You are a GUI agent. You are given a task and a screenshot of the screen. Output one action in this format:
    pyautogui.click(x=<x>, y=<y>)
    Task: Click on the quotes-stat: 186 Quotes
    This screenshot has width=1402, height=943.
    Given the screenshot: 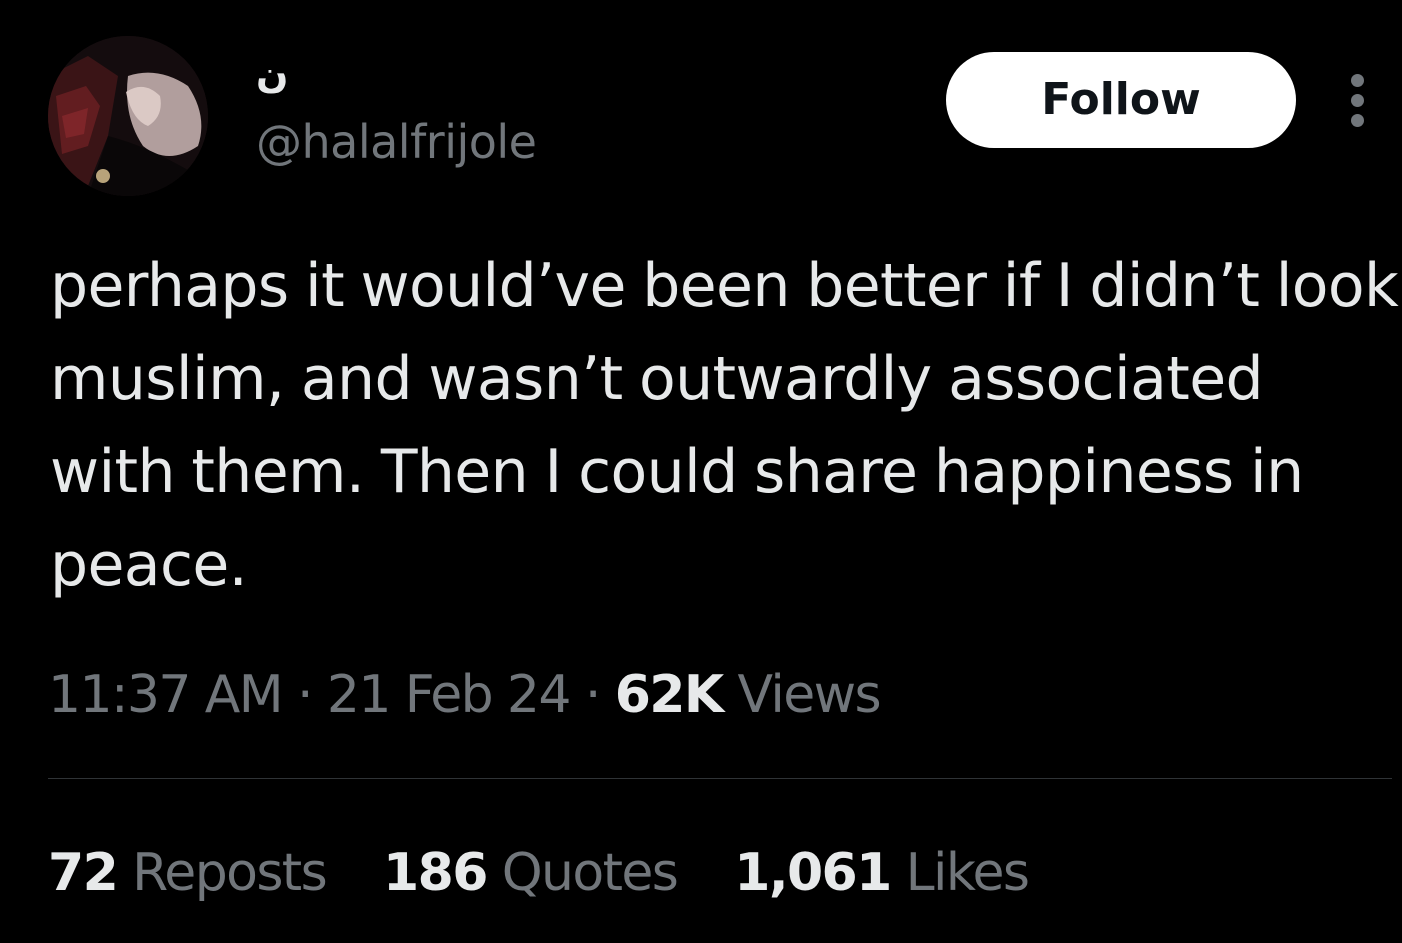 What is the action you would take?
    pyautogui.click(x=531, y=873)
    